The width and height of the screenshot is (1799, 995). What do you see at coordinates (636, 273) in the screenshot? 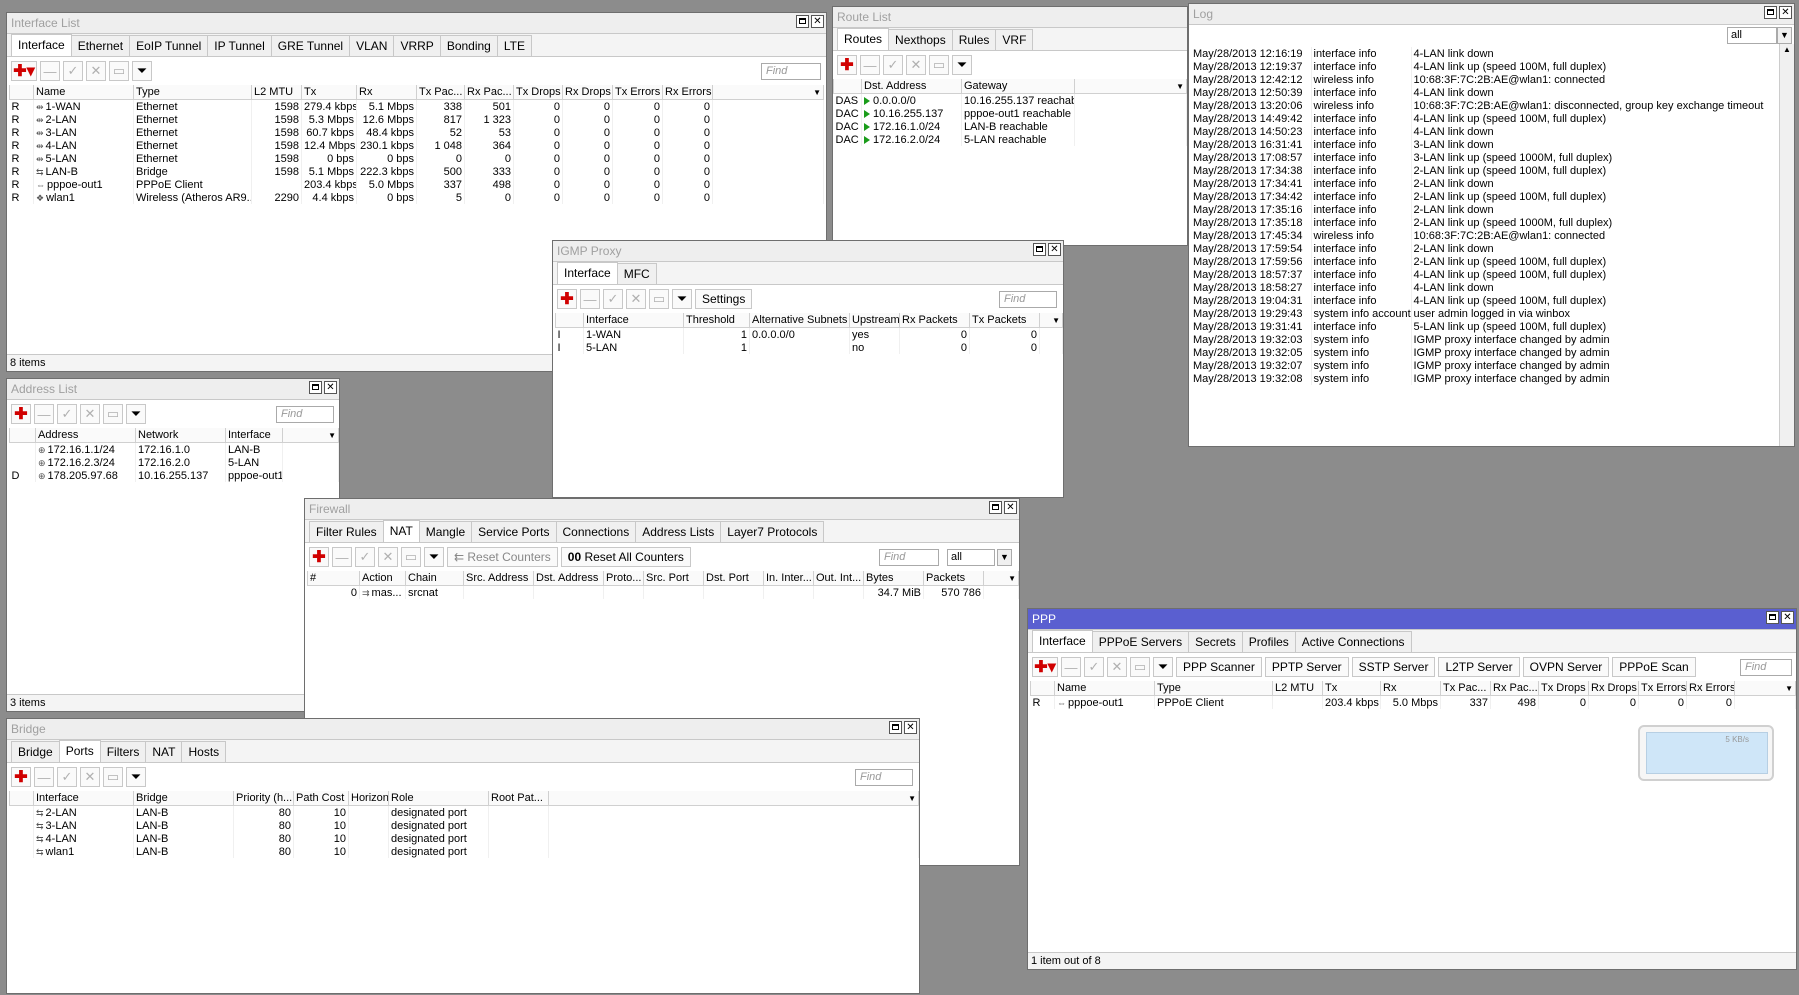
I see `tab-mfc: MFC` at bounding box center [636, 273].